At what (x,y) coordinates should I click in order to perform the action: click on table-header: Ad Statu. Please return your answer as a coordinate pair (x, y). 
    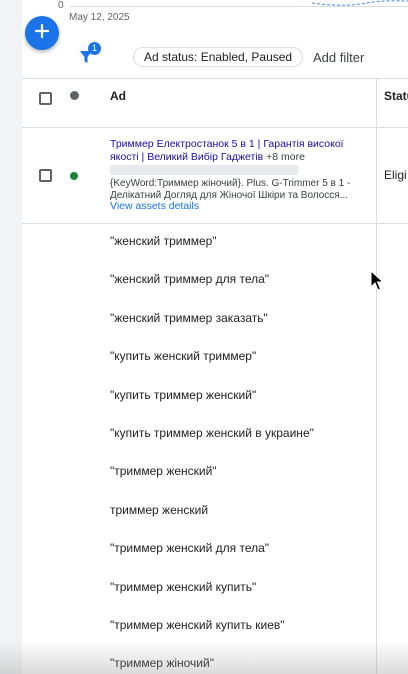
    Looking at the image, I should click on (215, 103).